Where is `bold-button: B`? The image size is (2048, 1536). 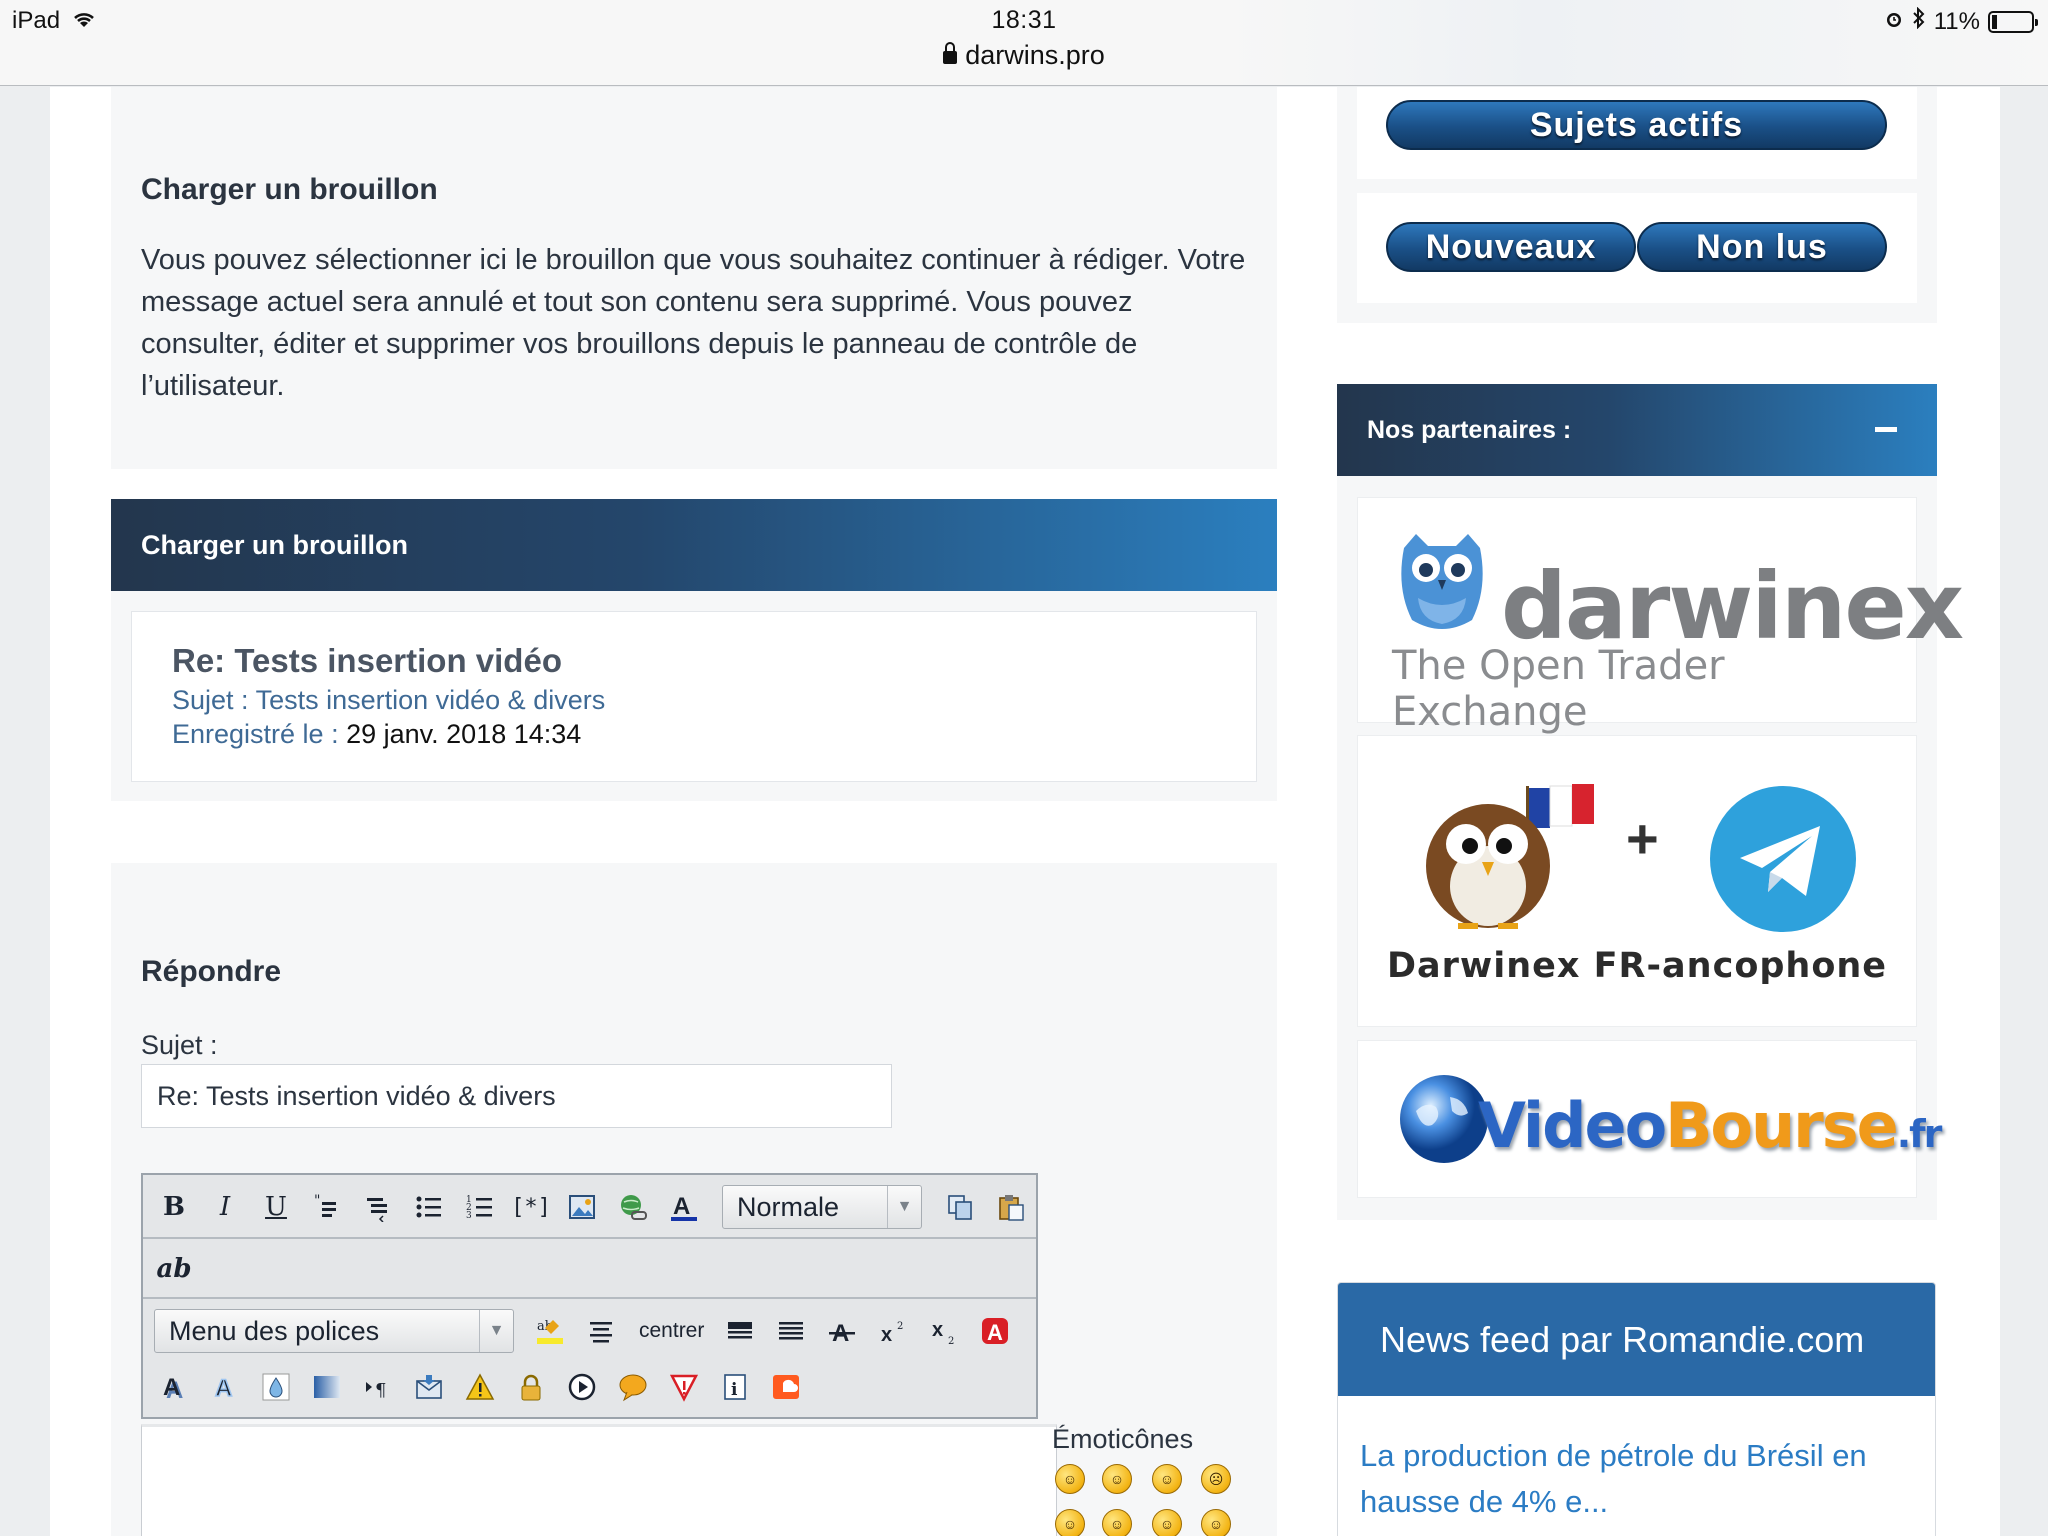
bold-button: B is located at coordinates (174, 1207).